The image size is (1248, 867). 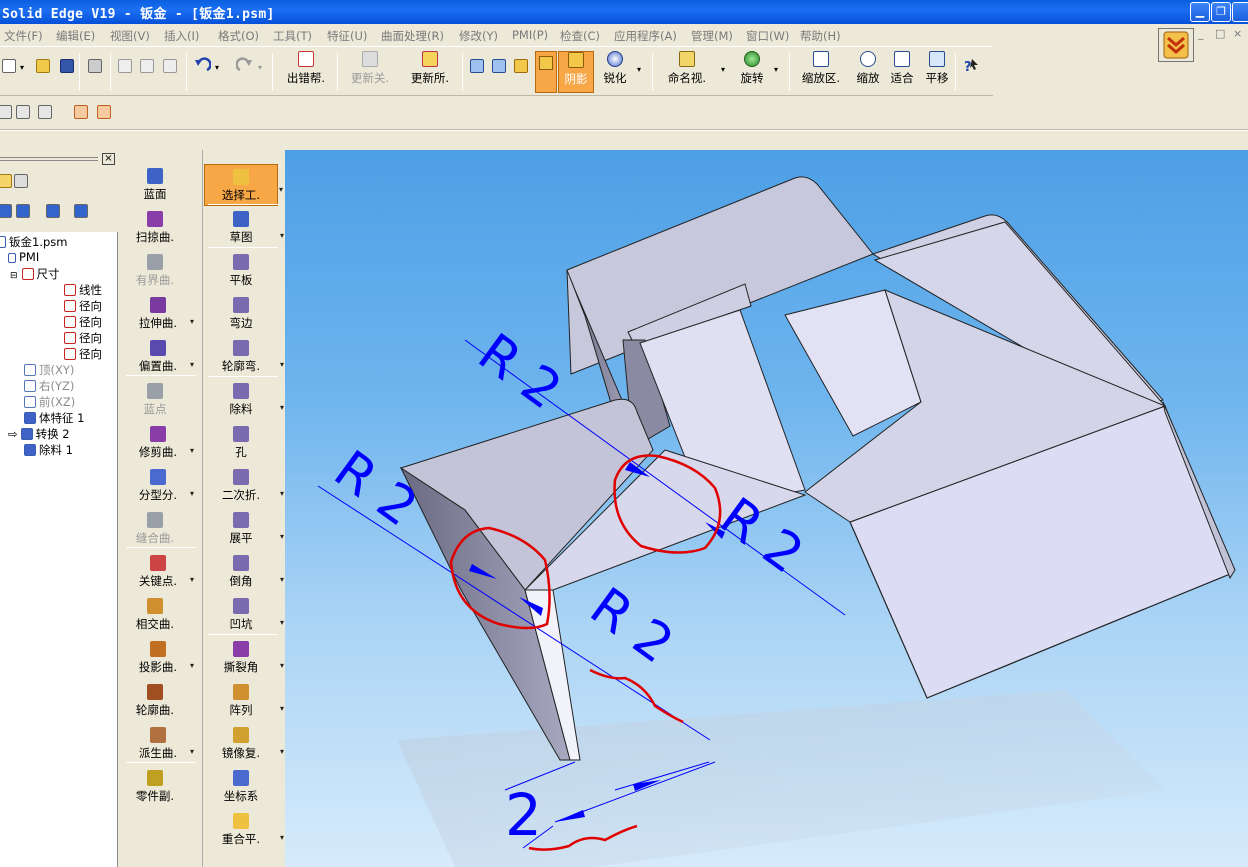 I want to click on edgebar-tab-6-icon, so click(x=81, y=211).